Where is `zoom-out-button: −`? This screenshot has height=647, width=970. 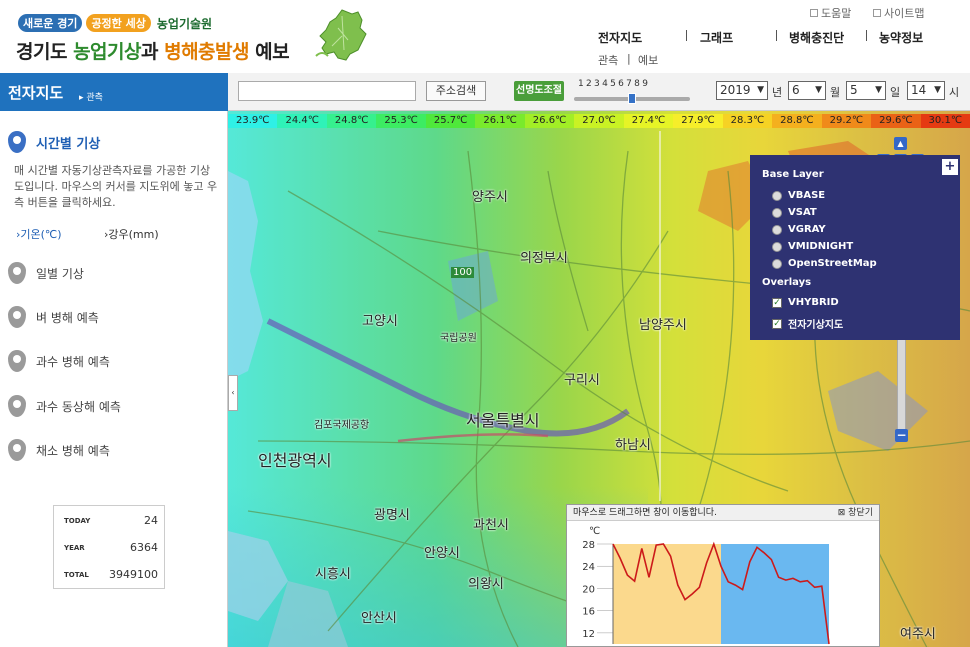
zoom-out-button: − is located at coordinates (901, 435).